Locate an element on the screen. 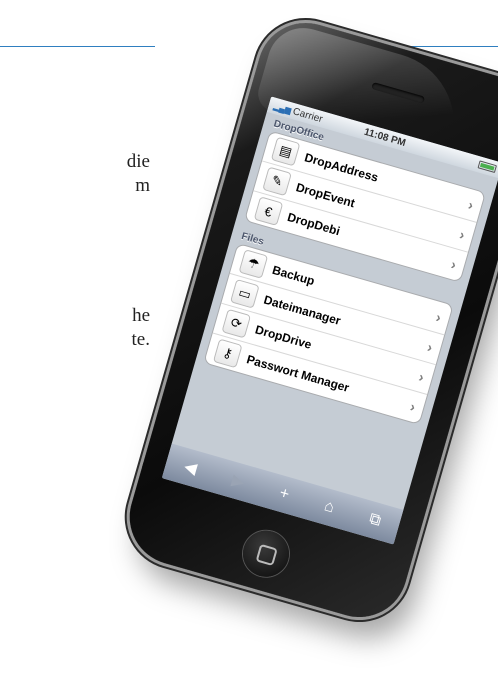 The width and height of the screenshot is (498, 677). text-fragment: n is located at coordinates (75, 462).